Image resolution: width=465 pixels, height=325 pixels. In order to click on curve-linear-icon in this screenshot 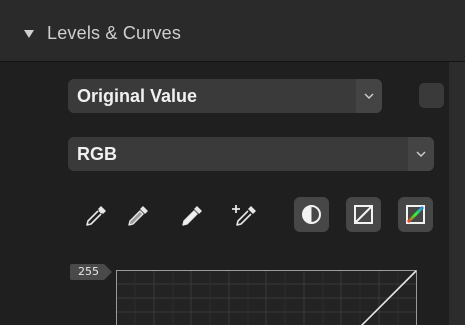, I will do `click(363, 214)`.